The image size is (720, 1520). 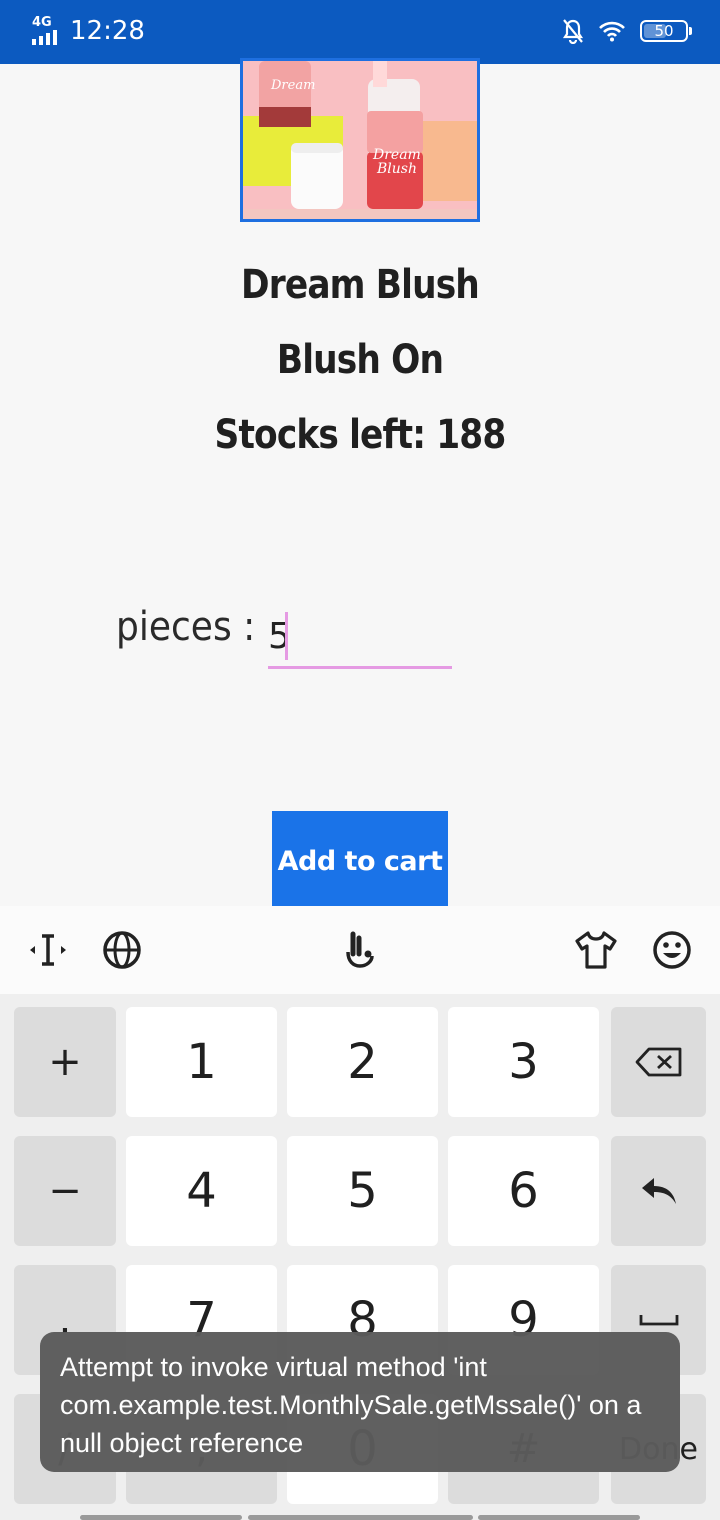 What do you see at coordinates (658, 1320) in the screenshot?
I see `space-icon` at bounding box center [658, 1320].